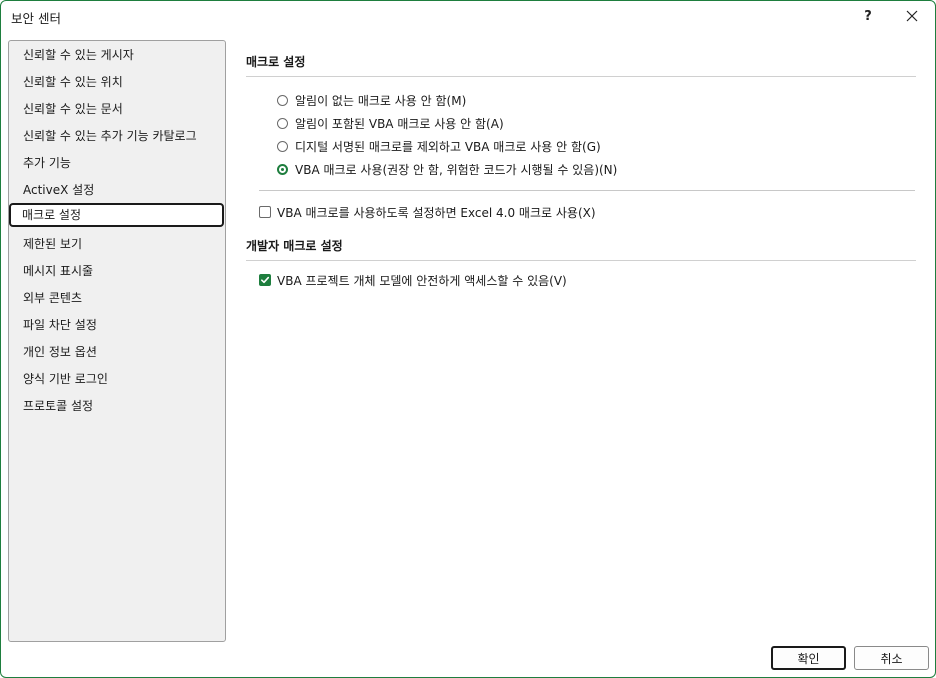 The height and width of the screenshot is (678, 936). I want to click on radio-disable-no-notification: 알림이 없는 매크로 사용 안 함(M), so click(371, 100).